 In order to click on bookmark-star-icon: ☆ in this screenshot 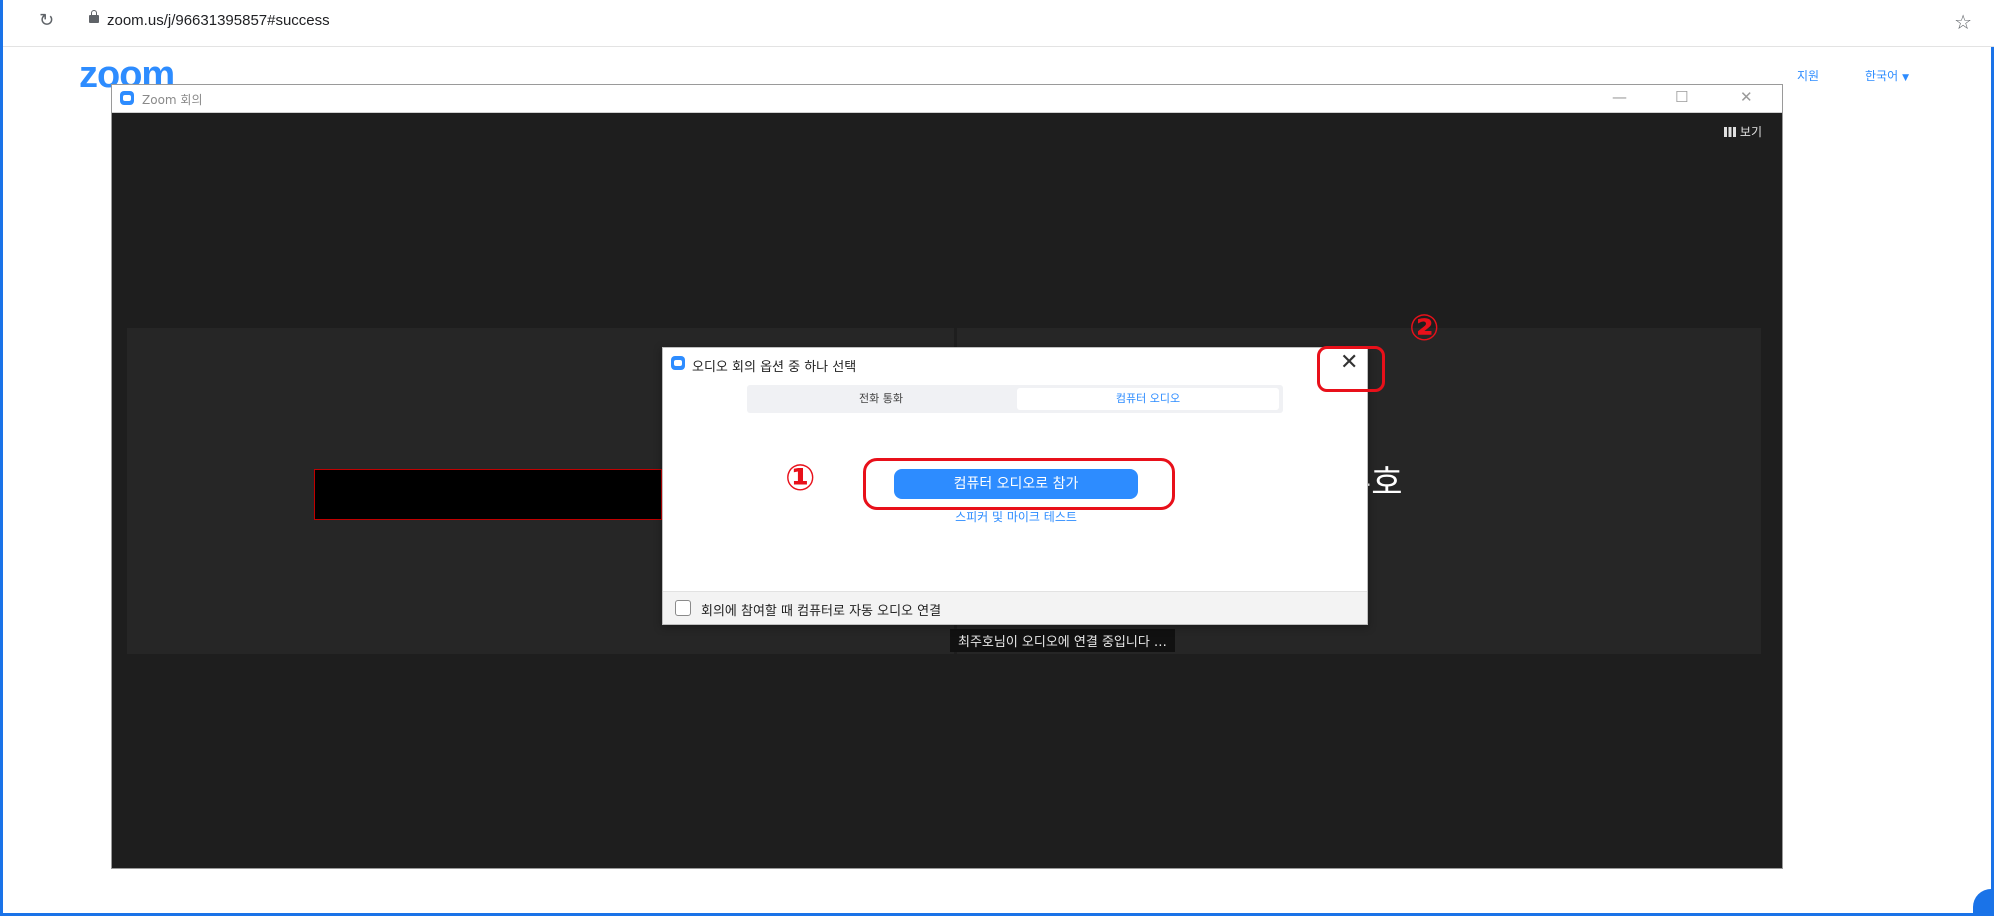, I will do `click(1963, 22)`.